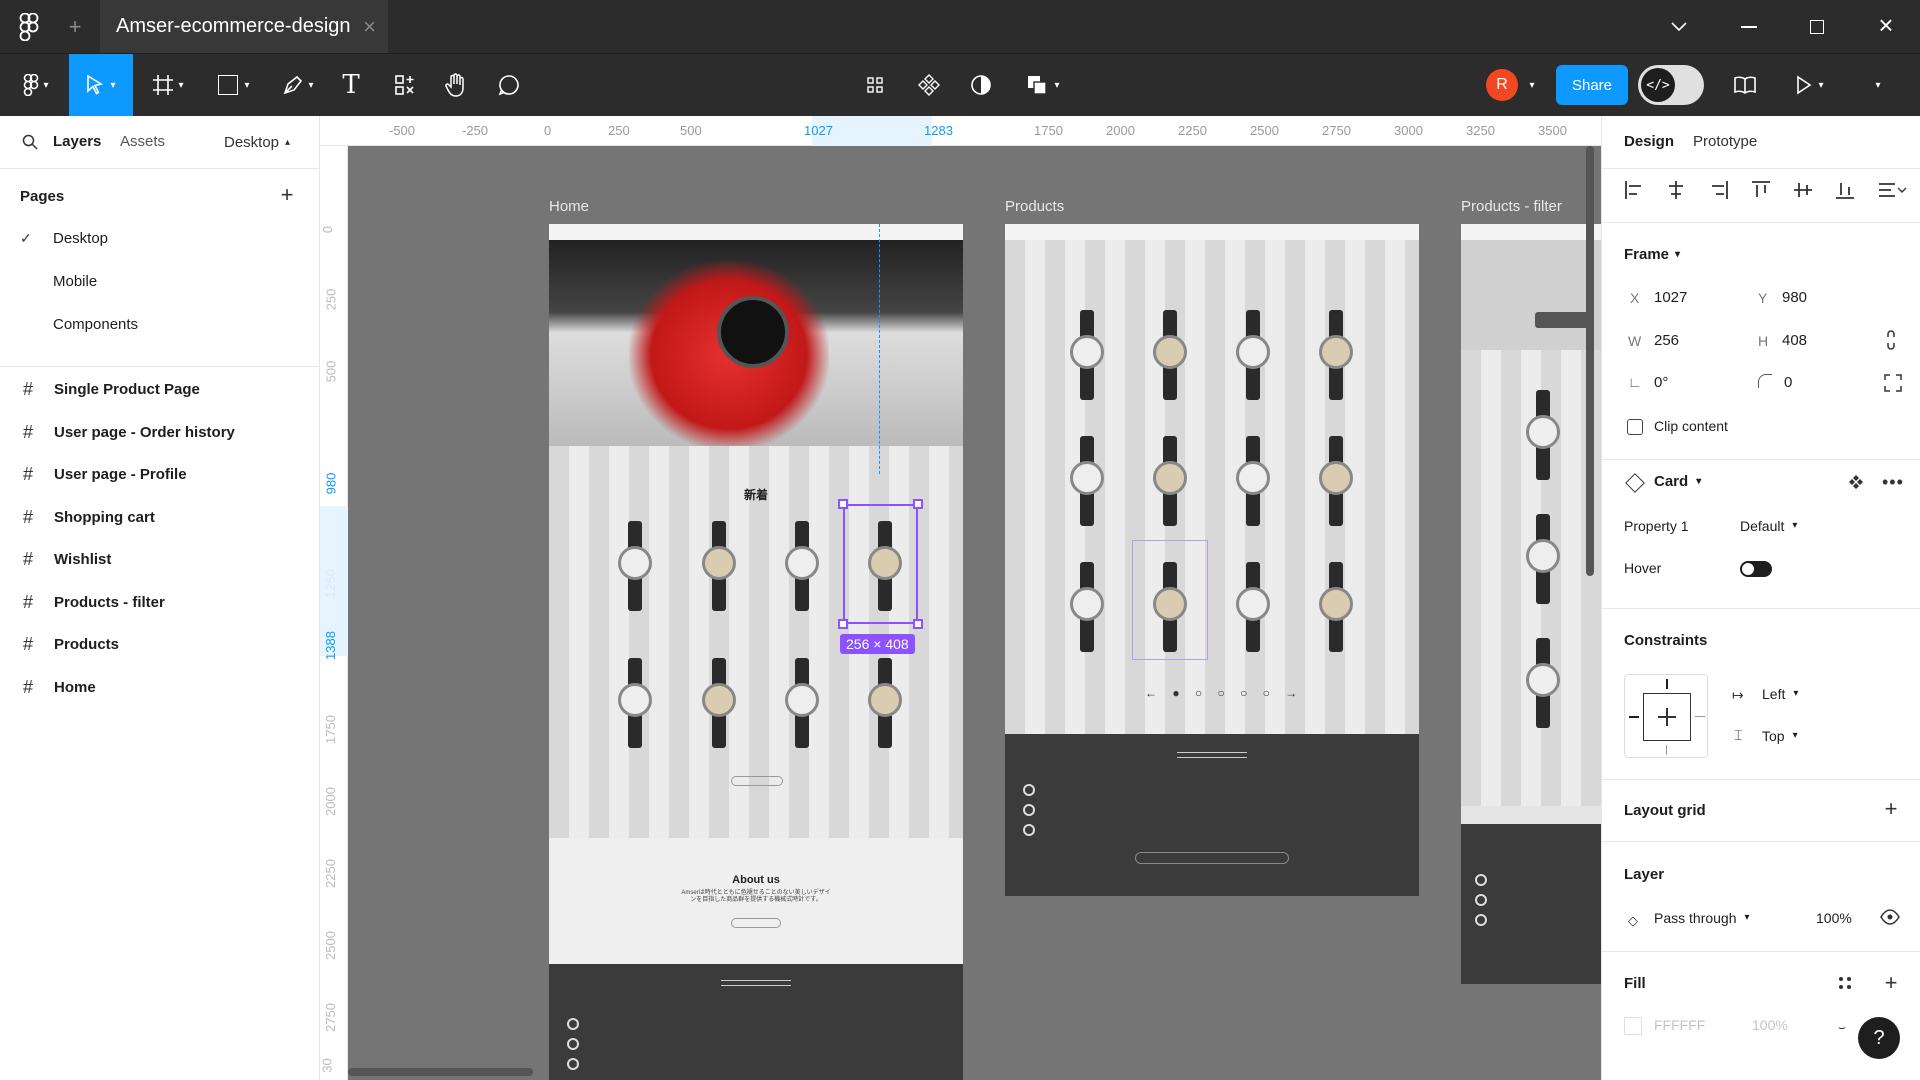  What do you see at coordinates (65, 559) in the screenshot?
I see `layer-item-wishlist: # Wishlist` at bounding box center [65, 559].